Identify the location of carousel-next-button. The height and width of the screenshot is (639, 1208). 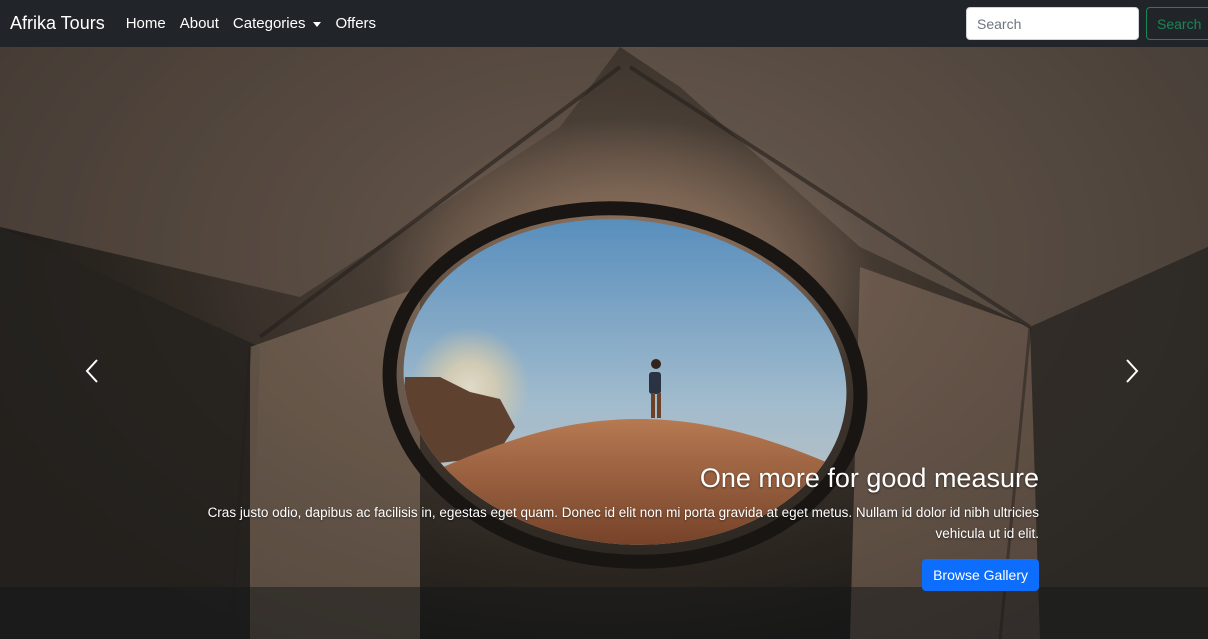
(1131, 371).